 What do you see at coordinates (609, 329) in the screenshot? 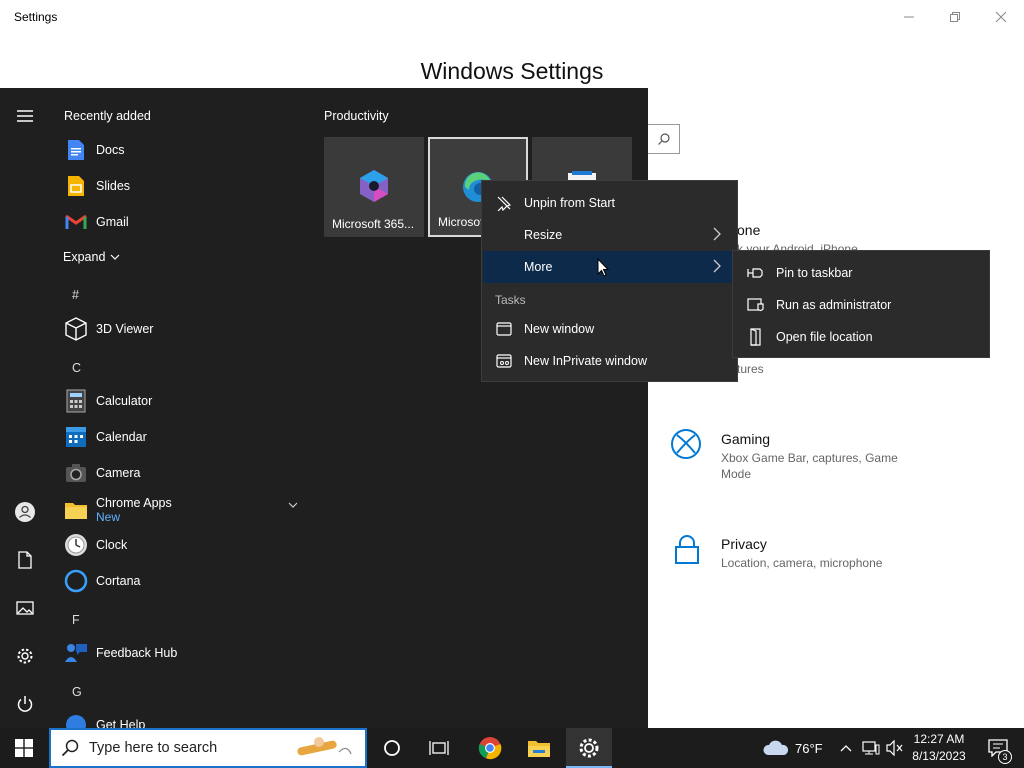
I see `menu-item-new-window: New window` at bounding box center [609, 329].